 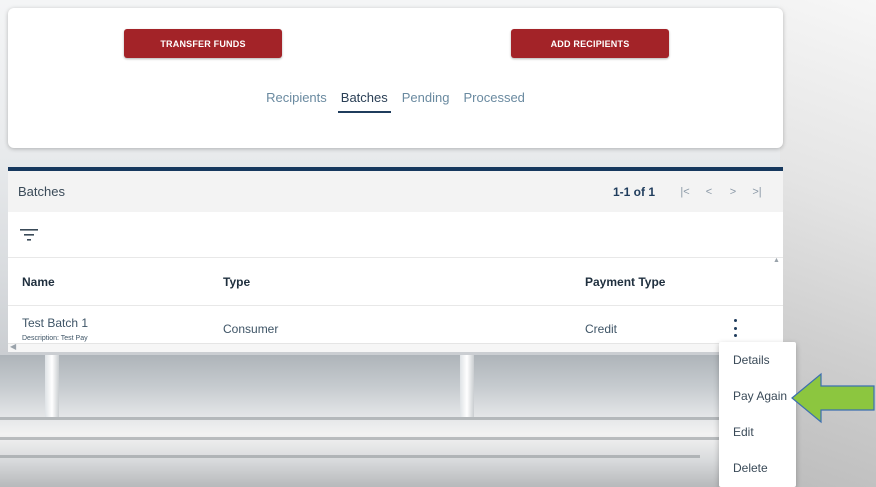 I want to click on tab-bar: Recipients Batches Pending Processed, so click(x=395, y=100).